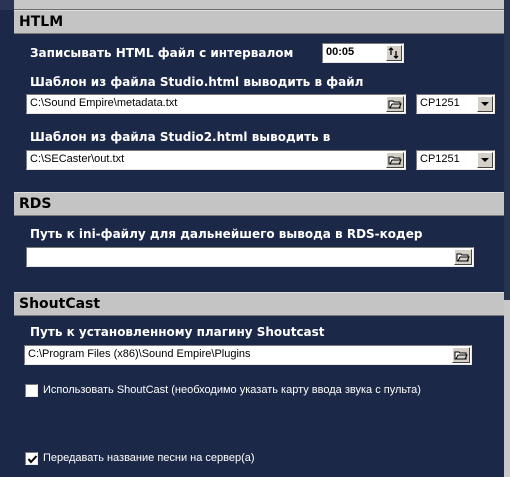 The image size is (510, 477). I want to click on section-header-htlm: HTLM, so click(259, 22).